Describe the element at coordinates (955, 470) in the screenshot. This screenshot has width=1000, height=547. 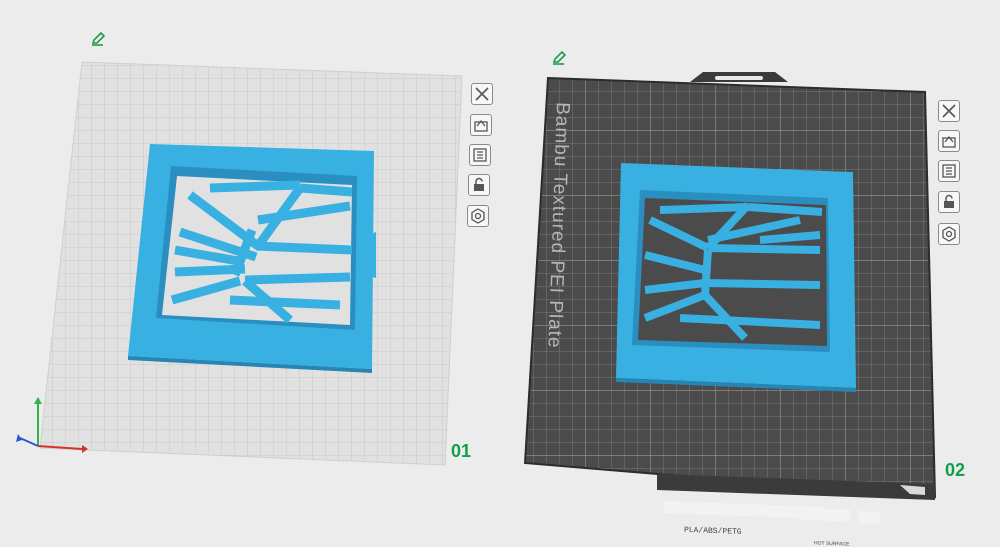
I see `plate-index-label: 02` at that location.